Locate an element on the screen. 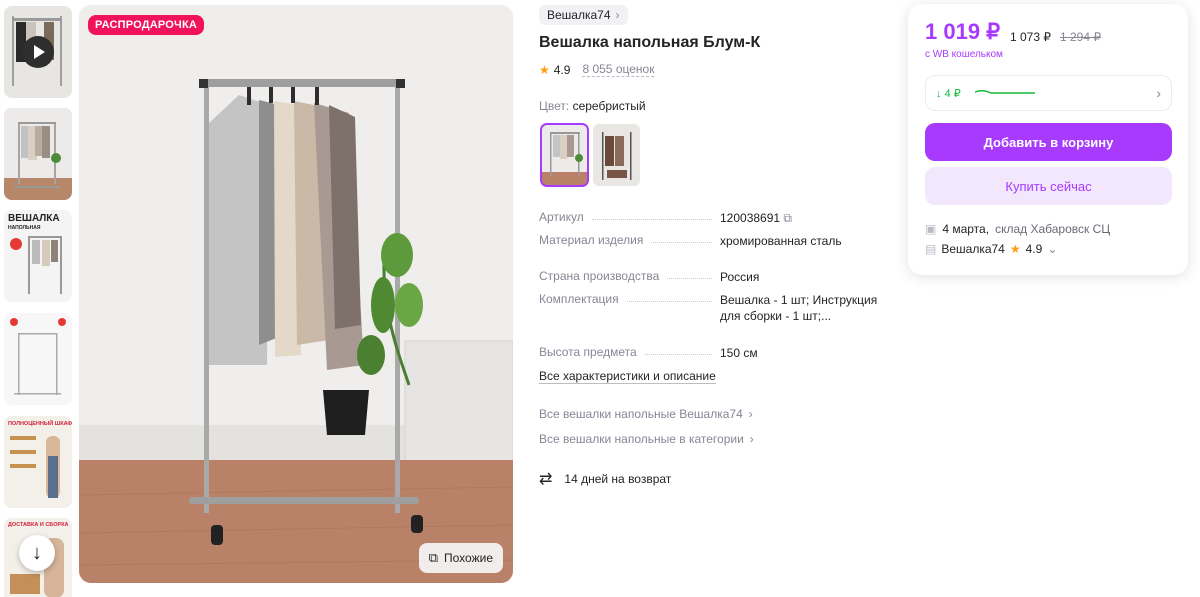 The width and height of the screenshot is (1200, 597). hanger-thumb-image is located at coordinates (38, 154).